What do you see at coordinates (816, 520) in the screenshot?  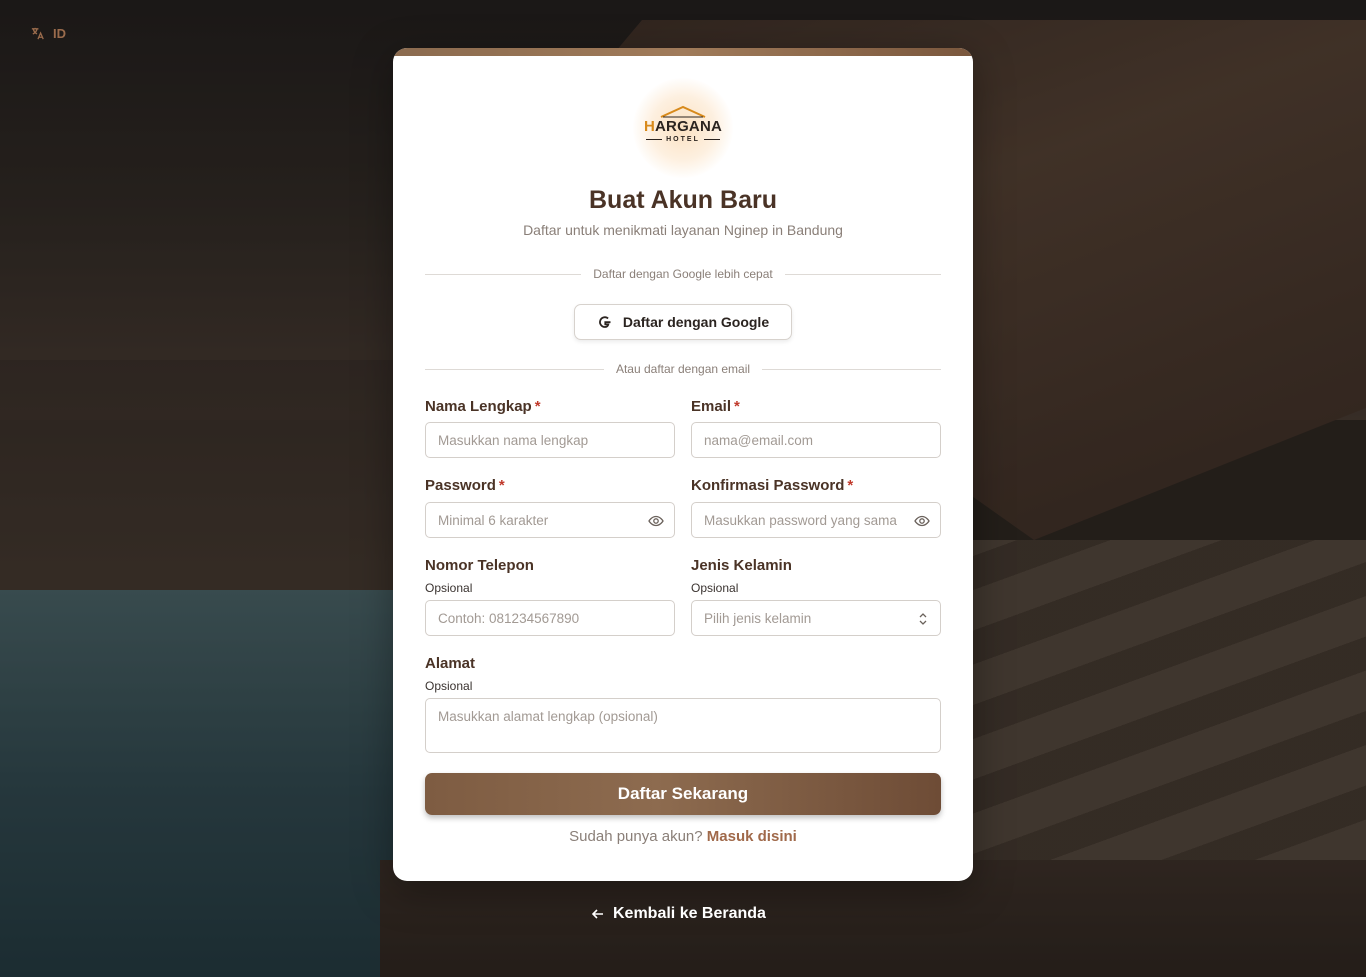 I see `confirm-password-input: Masukkan password yang sama` at bounding box center [816, 520].